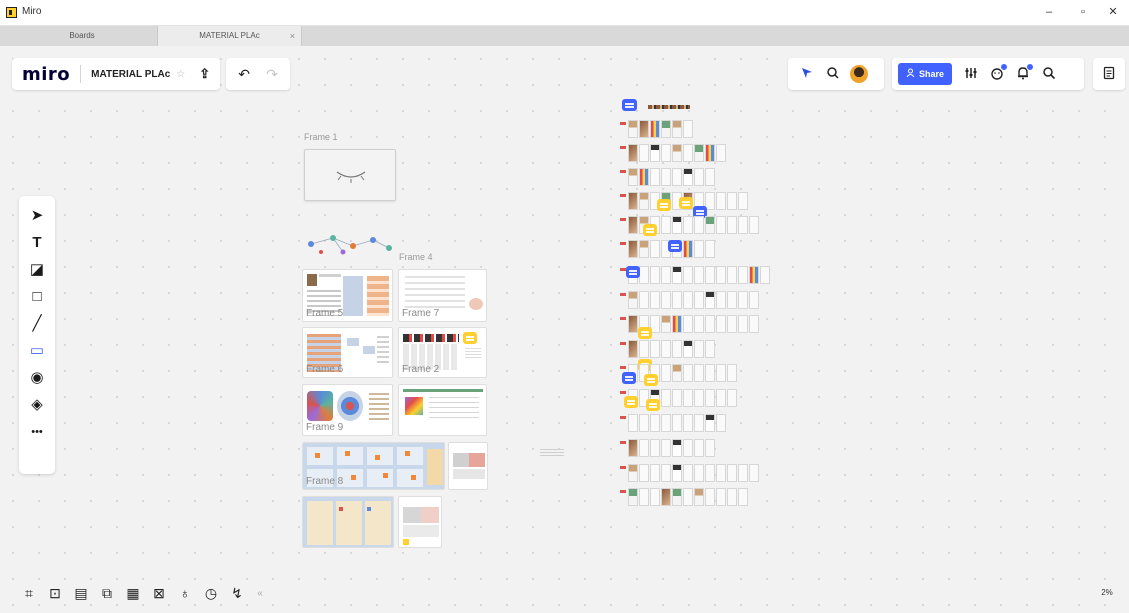 The image size is (1129, 613). I want to click on frame-5: Frame 5, so click(347, 295).